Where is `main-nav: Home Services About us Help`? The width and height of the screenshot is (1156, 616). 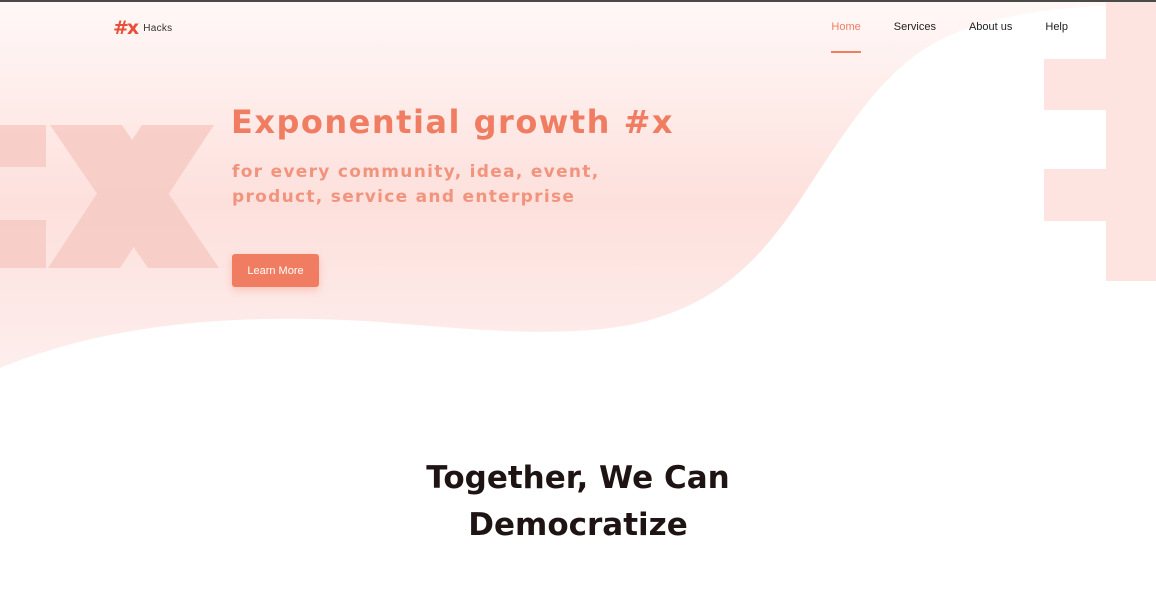
main-nav: Home Services About us Help is located at coordinates (933, 37).